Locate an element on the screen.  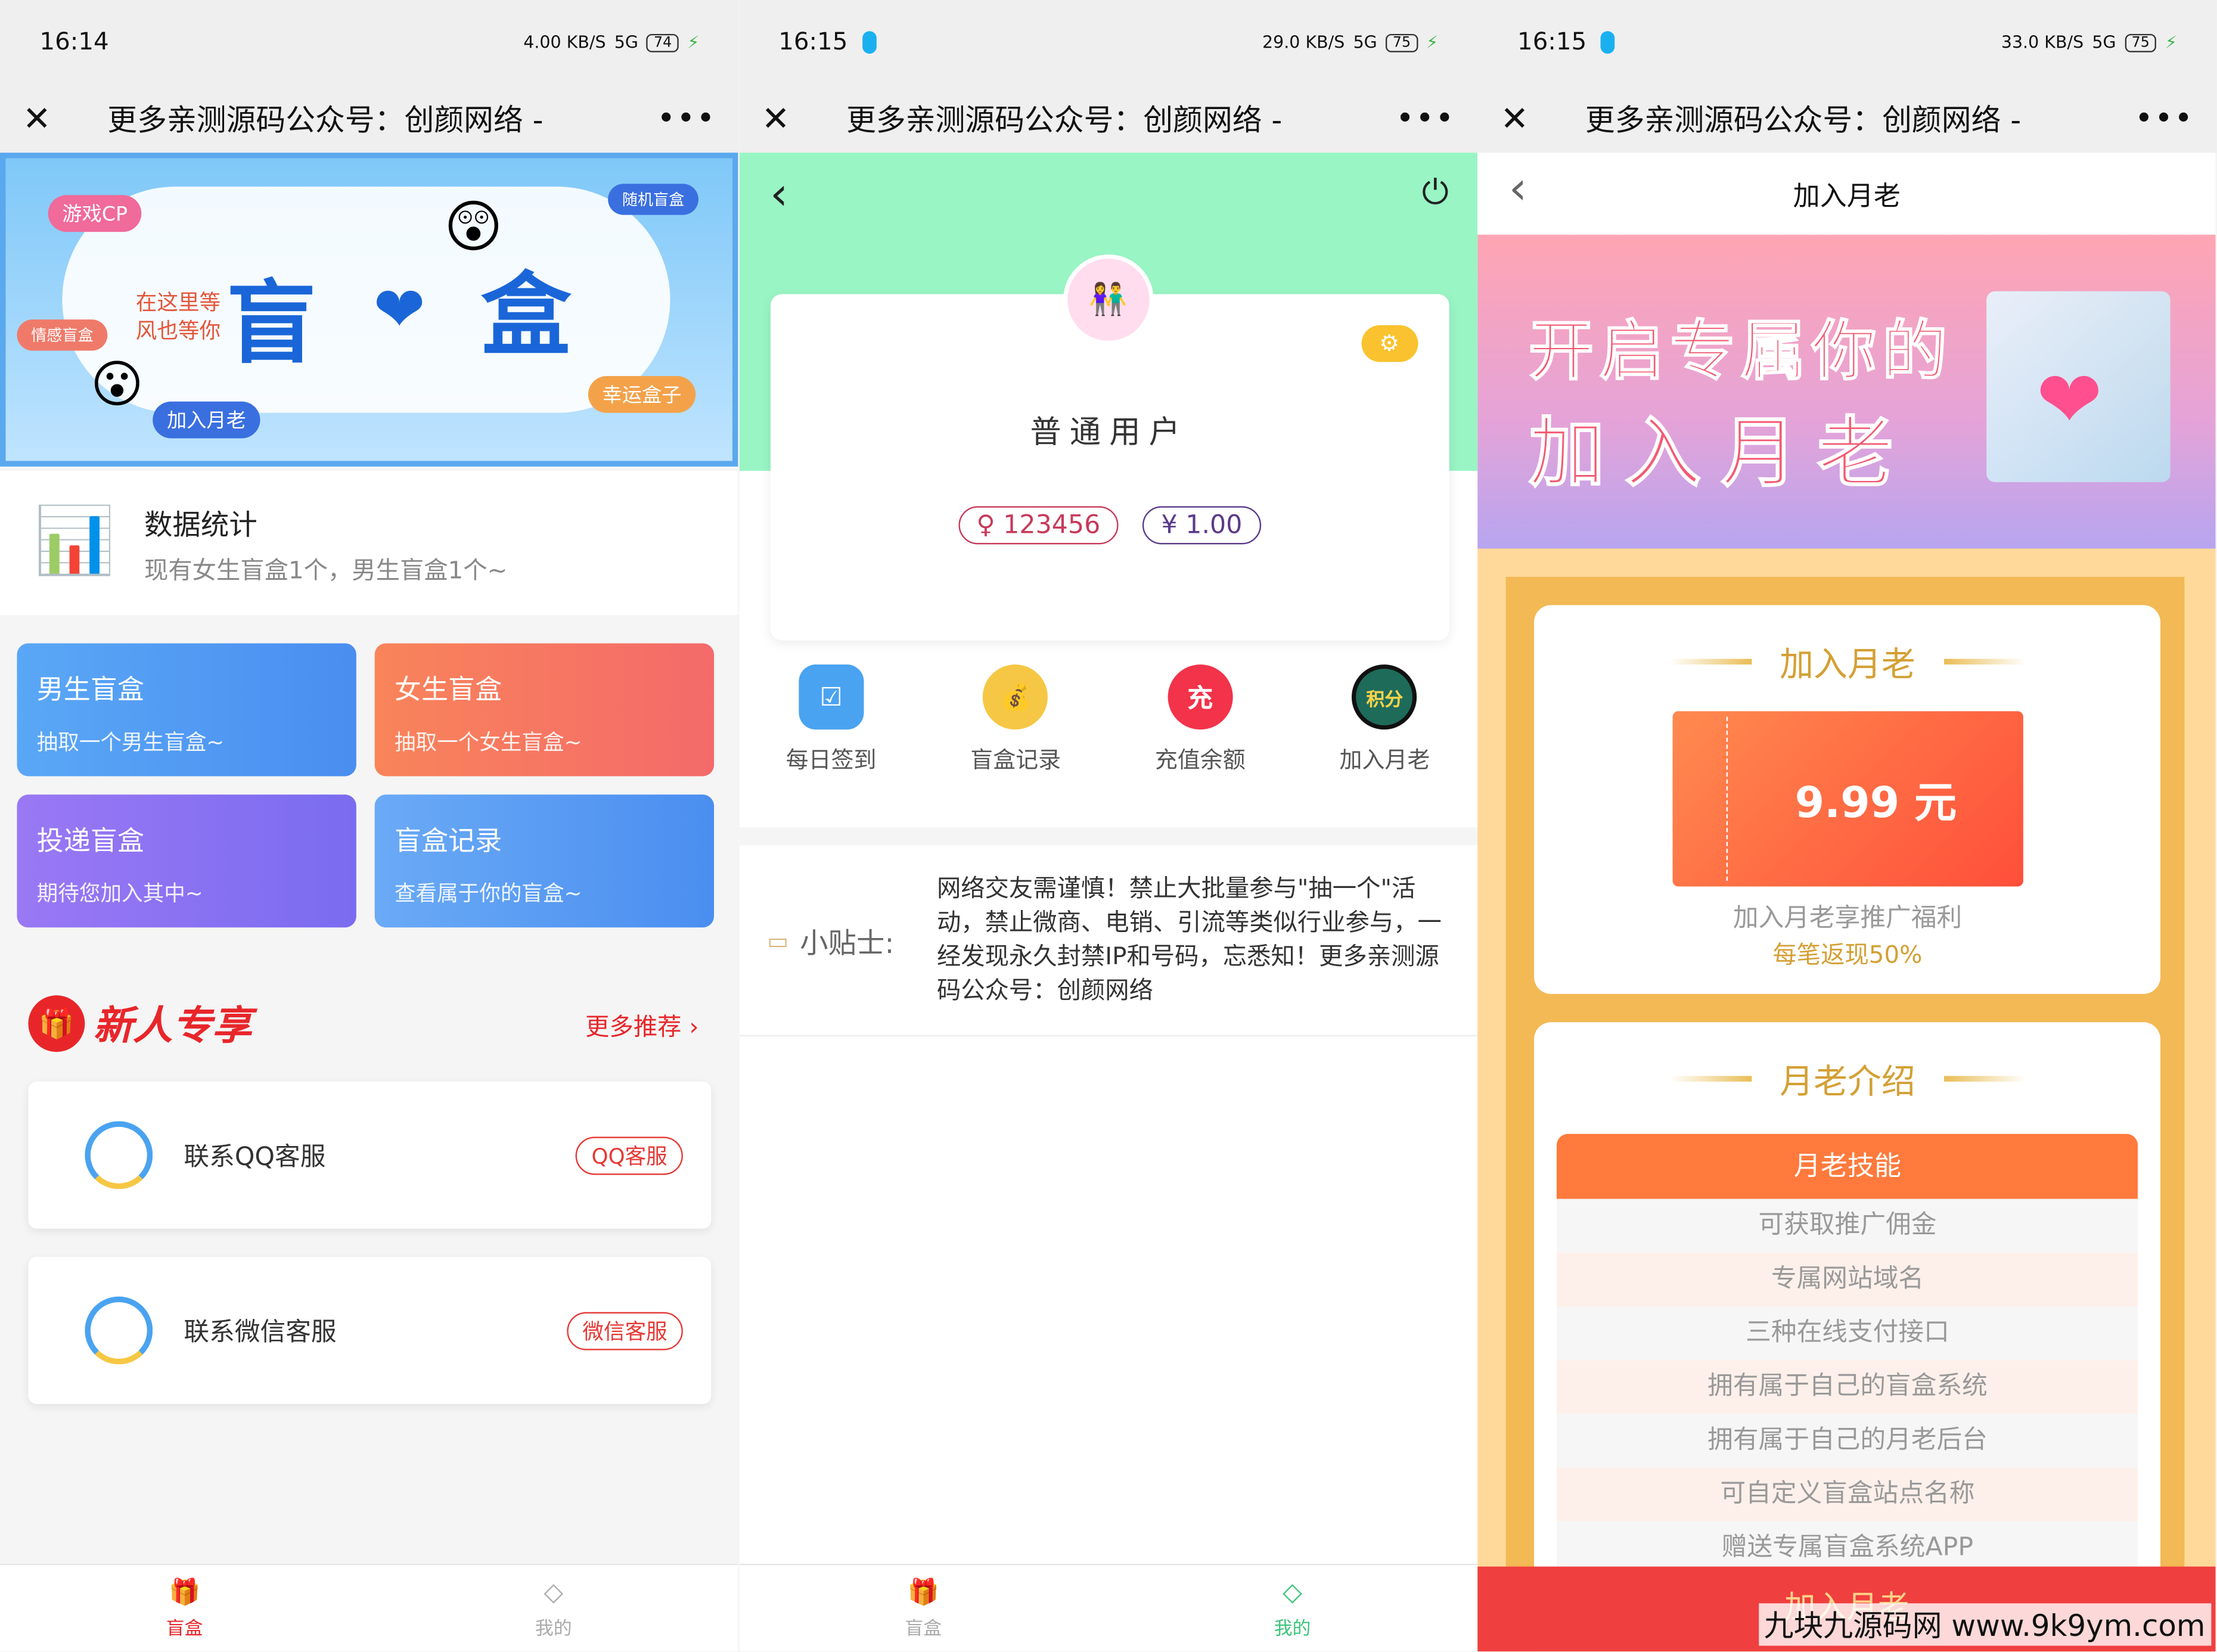
box-record-button: 盲盒记录查看属于你的盲盒~ is located at coordinates (544, 861).